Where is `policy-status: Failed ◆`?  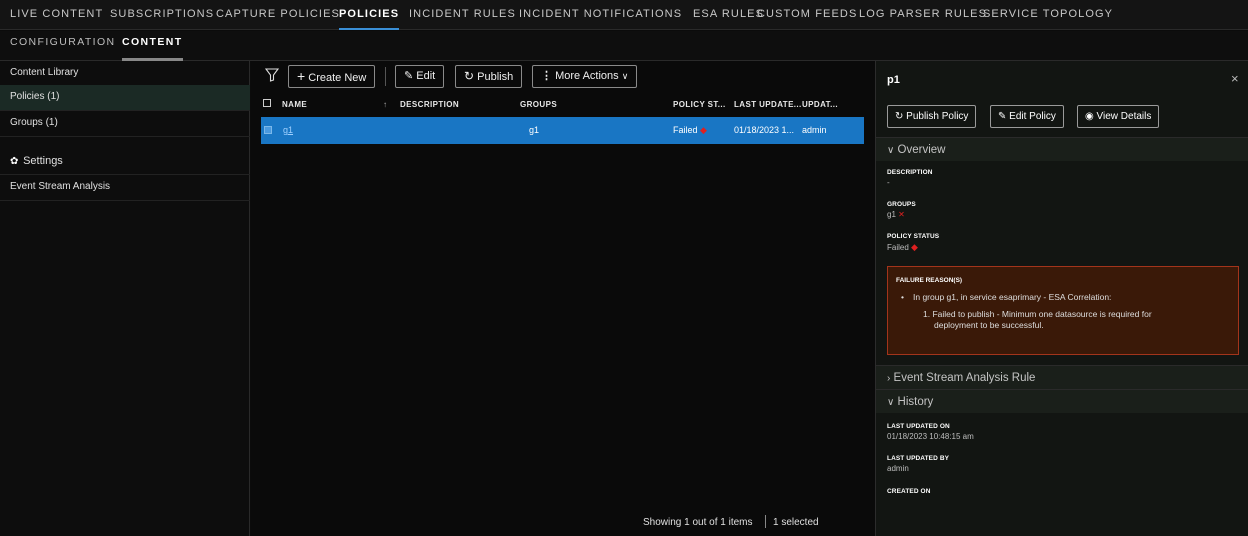 policy-status: Failed ◆ is located at coordinates (690, 130).